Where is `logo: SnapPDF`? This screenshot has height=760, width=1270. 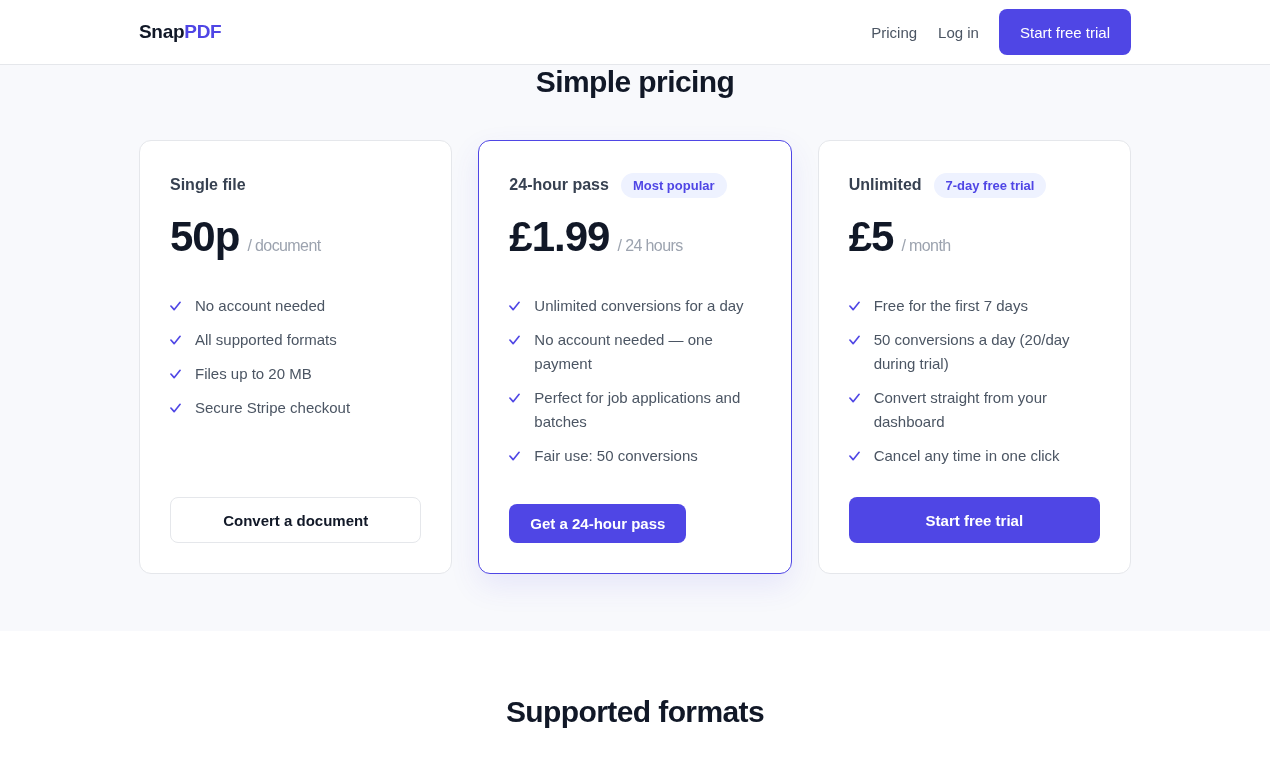
logo: SnapPDF is located at coordinates (180, 32).